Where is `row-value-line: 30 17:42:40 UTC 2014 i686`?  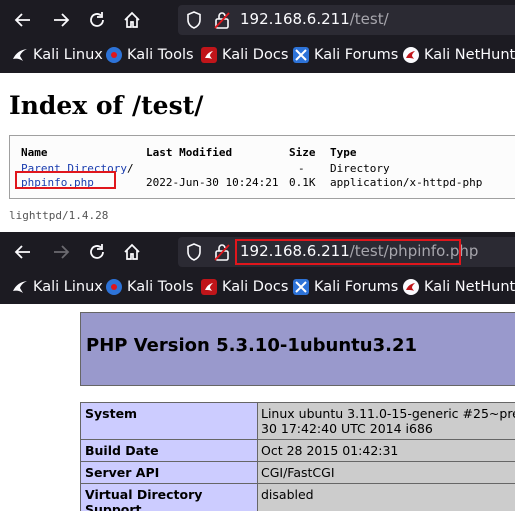
row-value-line: 30 17:42:40 UTC 2014 i686 is located at coordinates (347, 428).